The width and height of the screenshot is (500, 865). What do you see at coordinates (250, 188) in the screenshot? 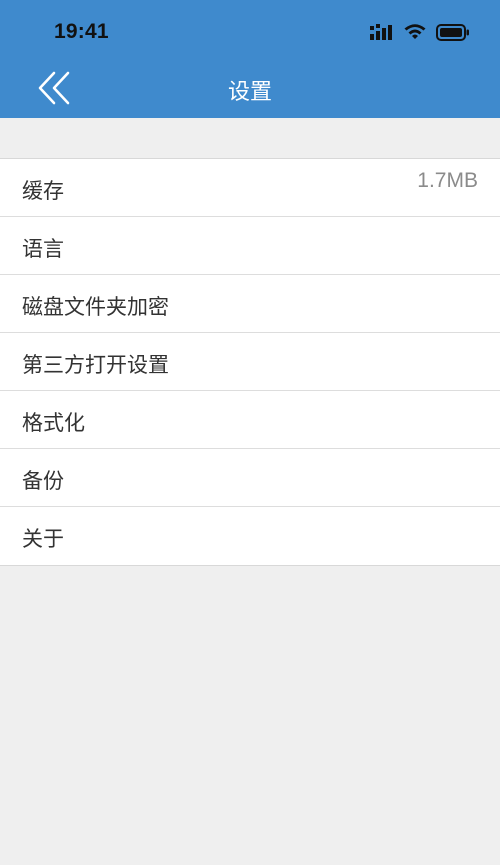
I see `settings-item-cache: 缓存 1.7MB` at bounding box center [250, 188].